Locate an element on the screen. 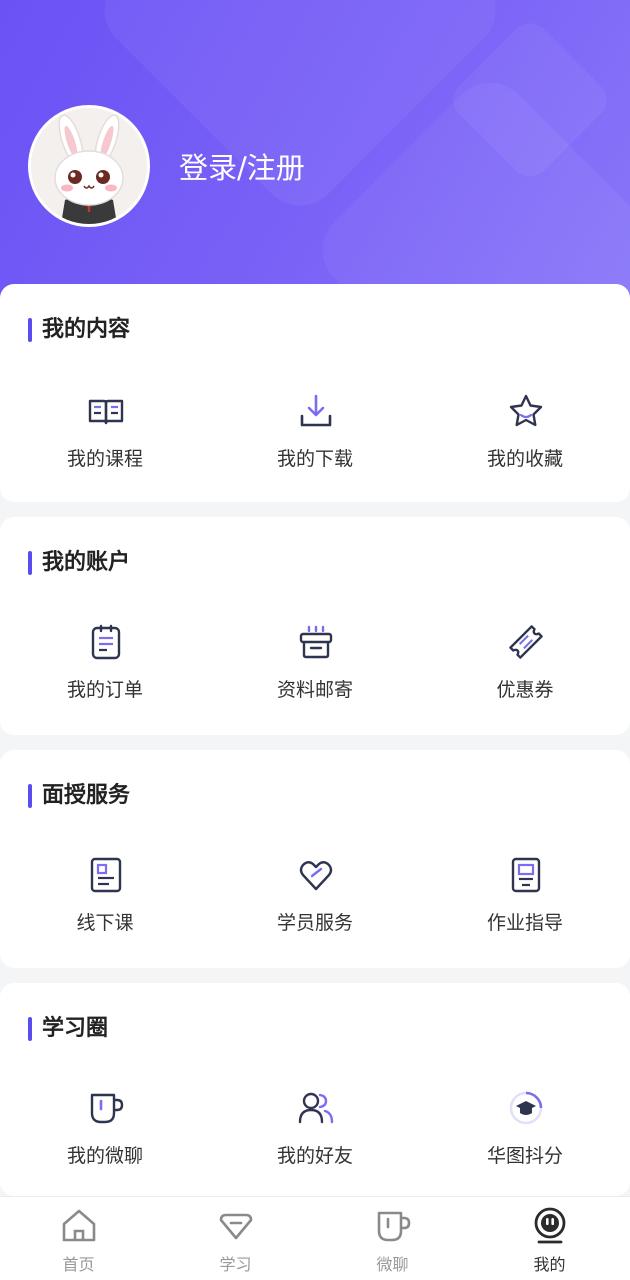  menu-item-label: 我的订单 is located at coordinates (104, 690).